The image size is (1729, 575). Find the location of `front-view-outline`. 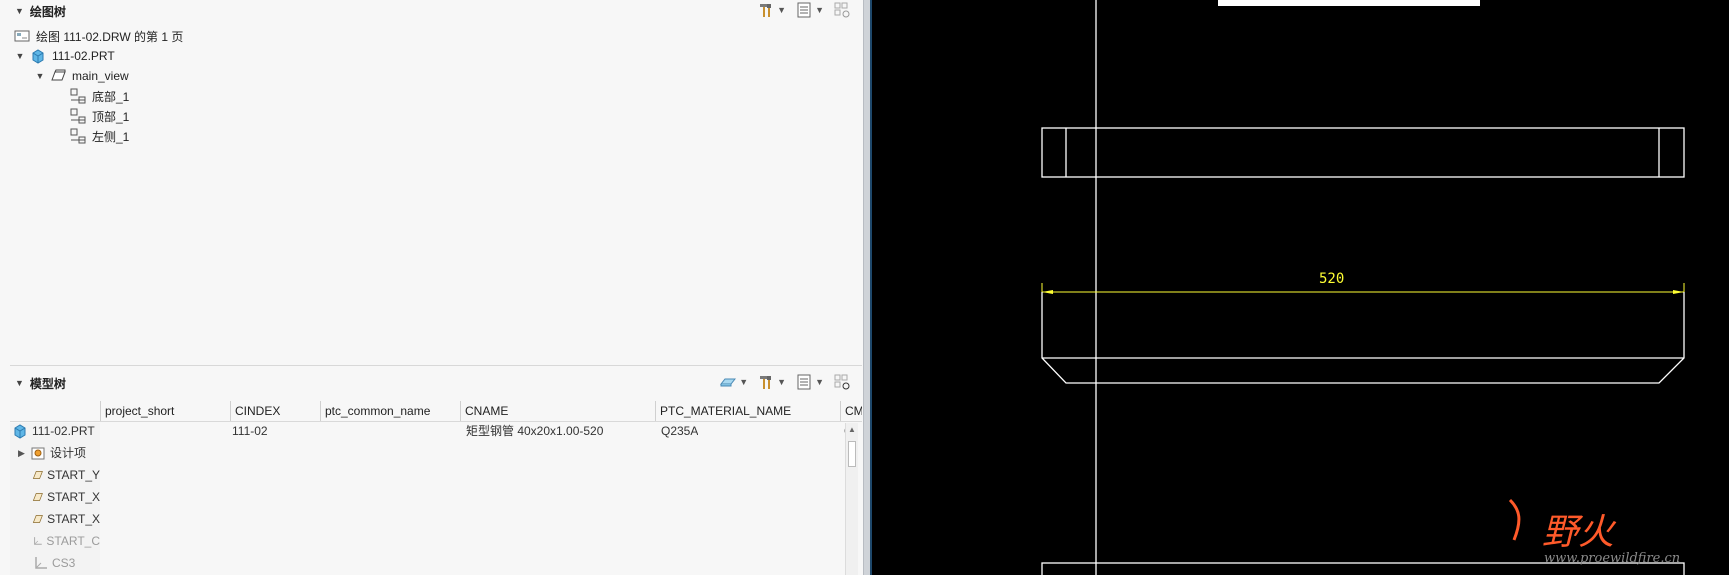

front-view-outline is located at coordinates (1363, 338).